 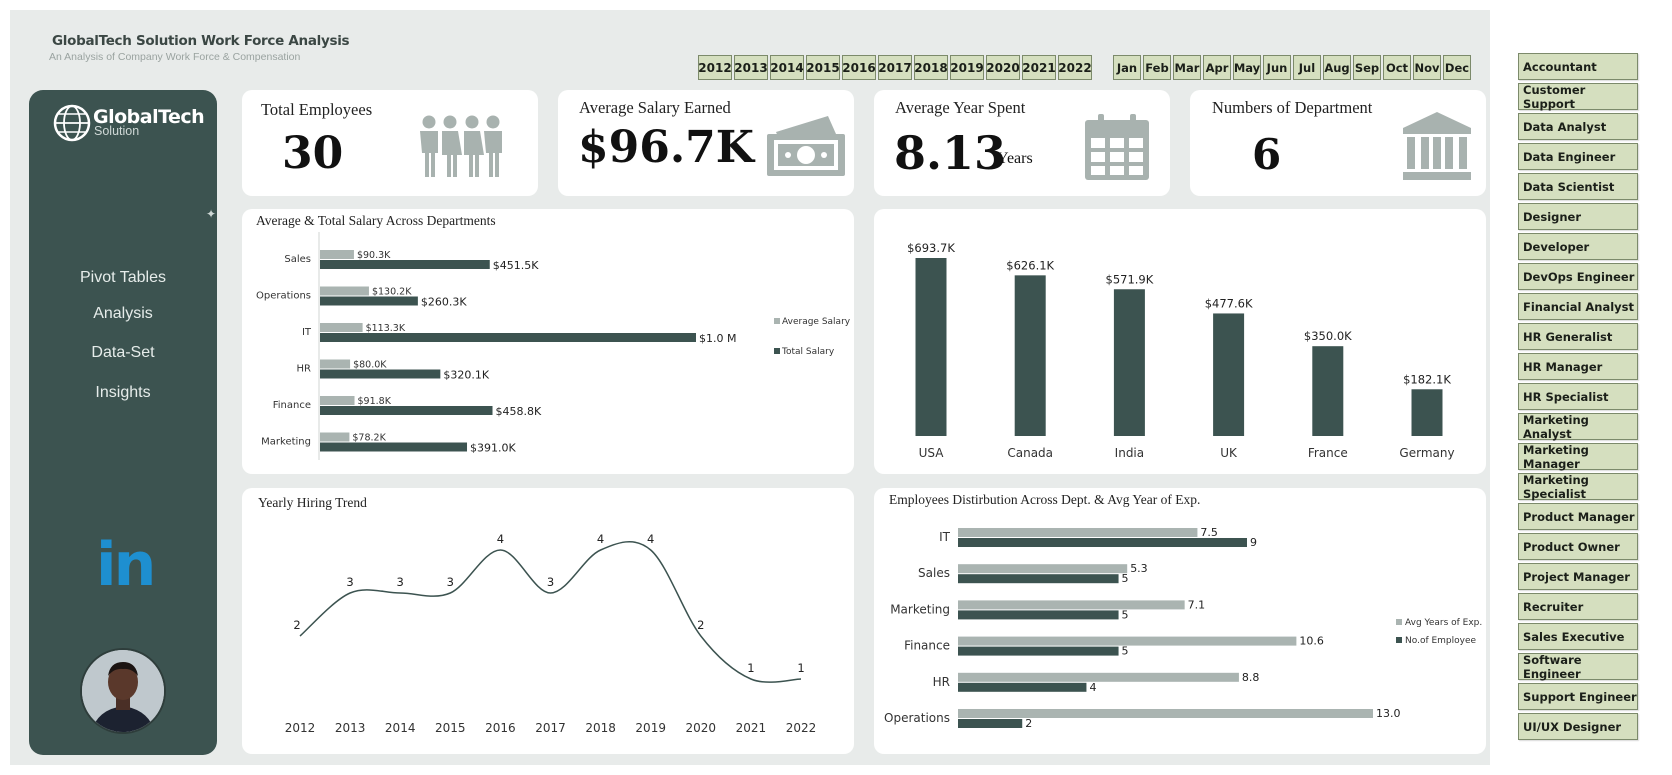 What do you see at coordinates (1426, 453) in the screenshot?
I see `x-tick-label: Germany` at bounding box center [1426, 453].